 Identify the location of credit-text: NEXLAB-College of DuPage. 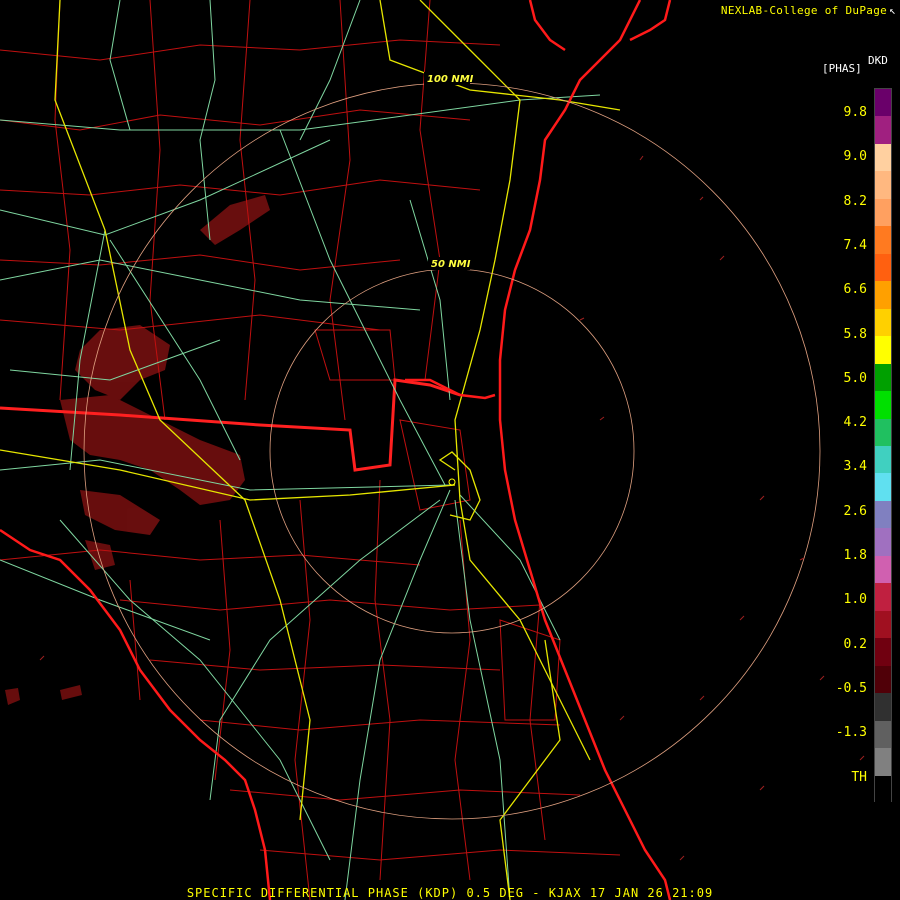
(804, 10).